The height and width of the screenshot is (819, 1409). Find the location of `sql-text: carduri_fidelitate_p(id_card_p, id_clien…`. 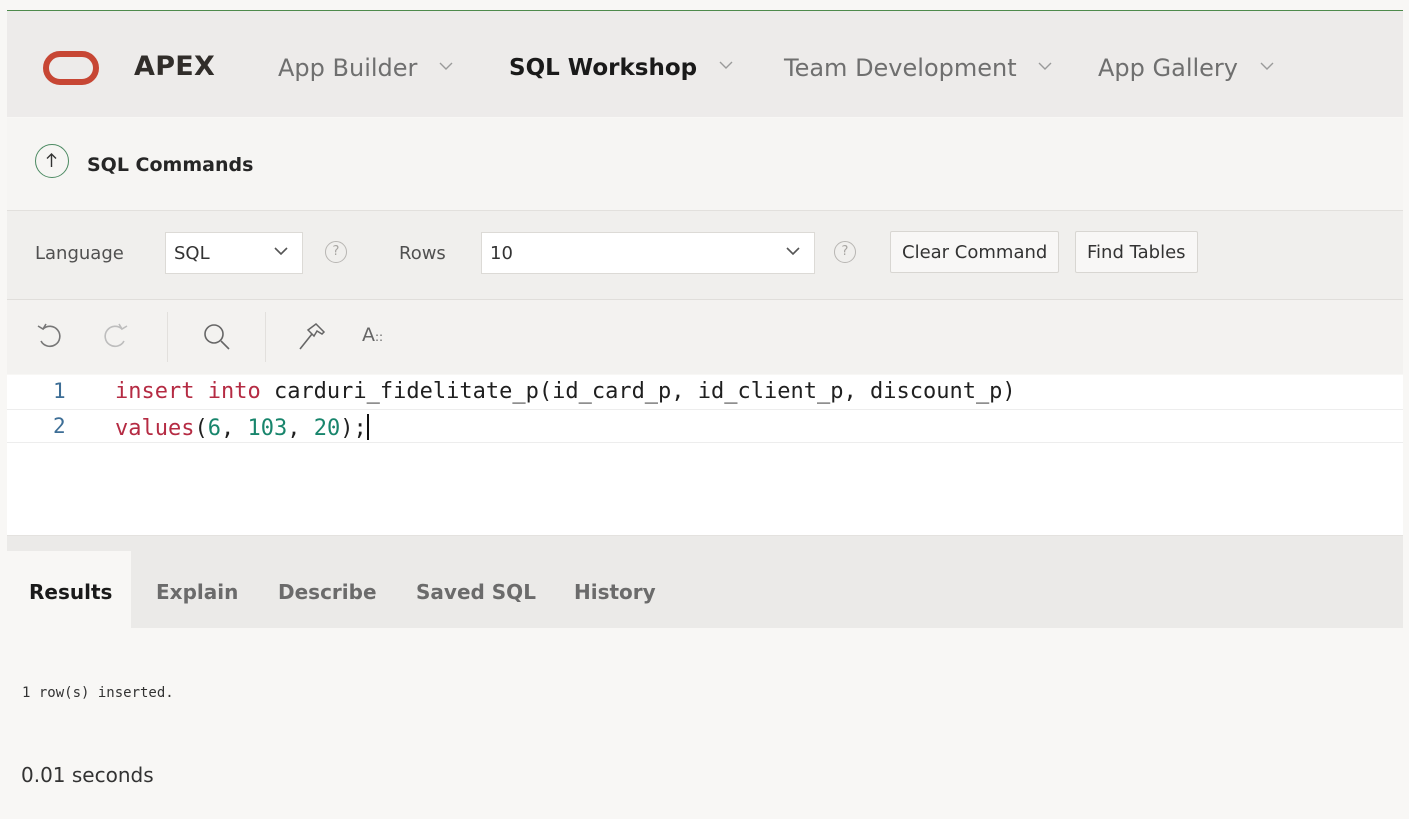

sql-text: carduri_fidelitate_p(id_card_p, id_clien… is located at coordinates (638, 391).